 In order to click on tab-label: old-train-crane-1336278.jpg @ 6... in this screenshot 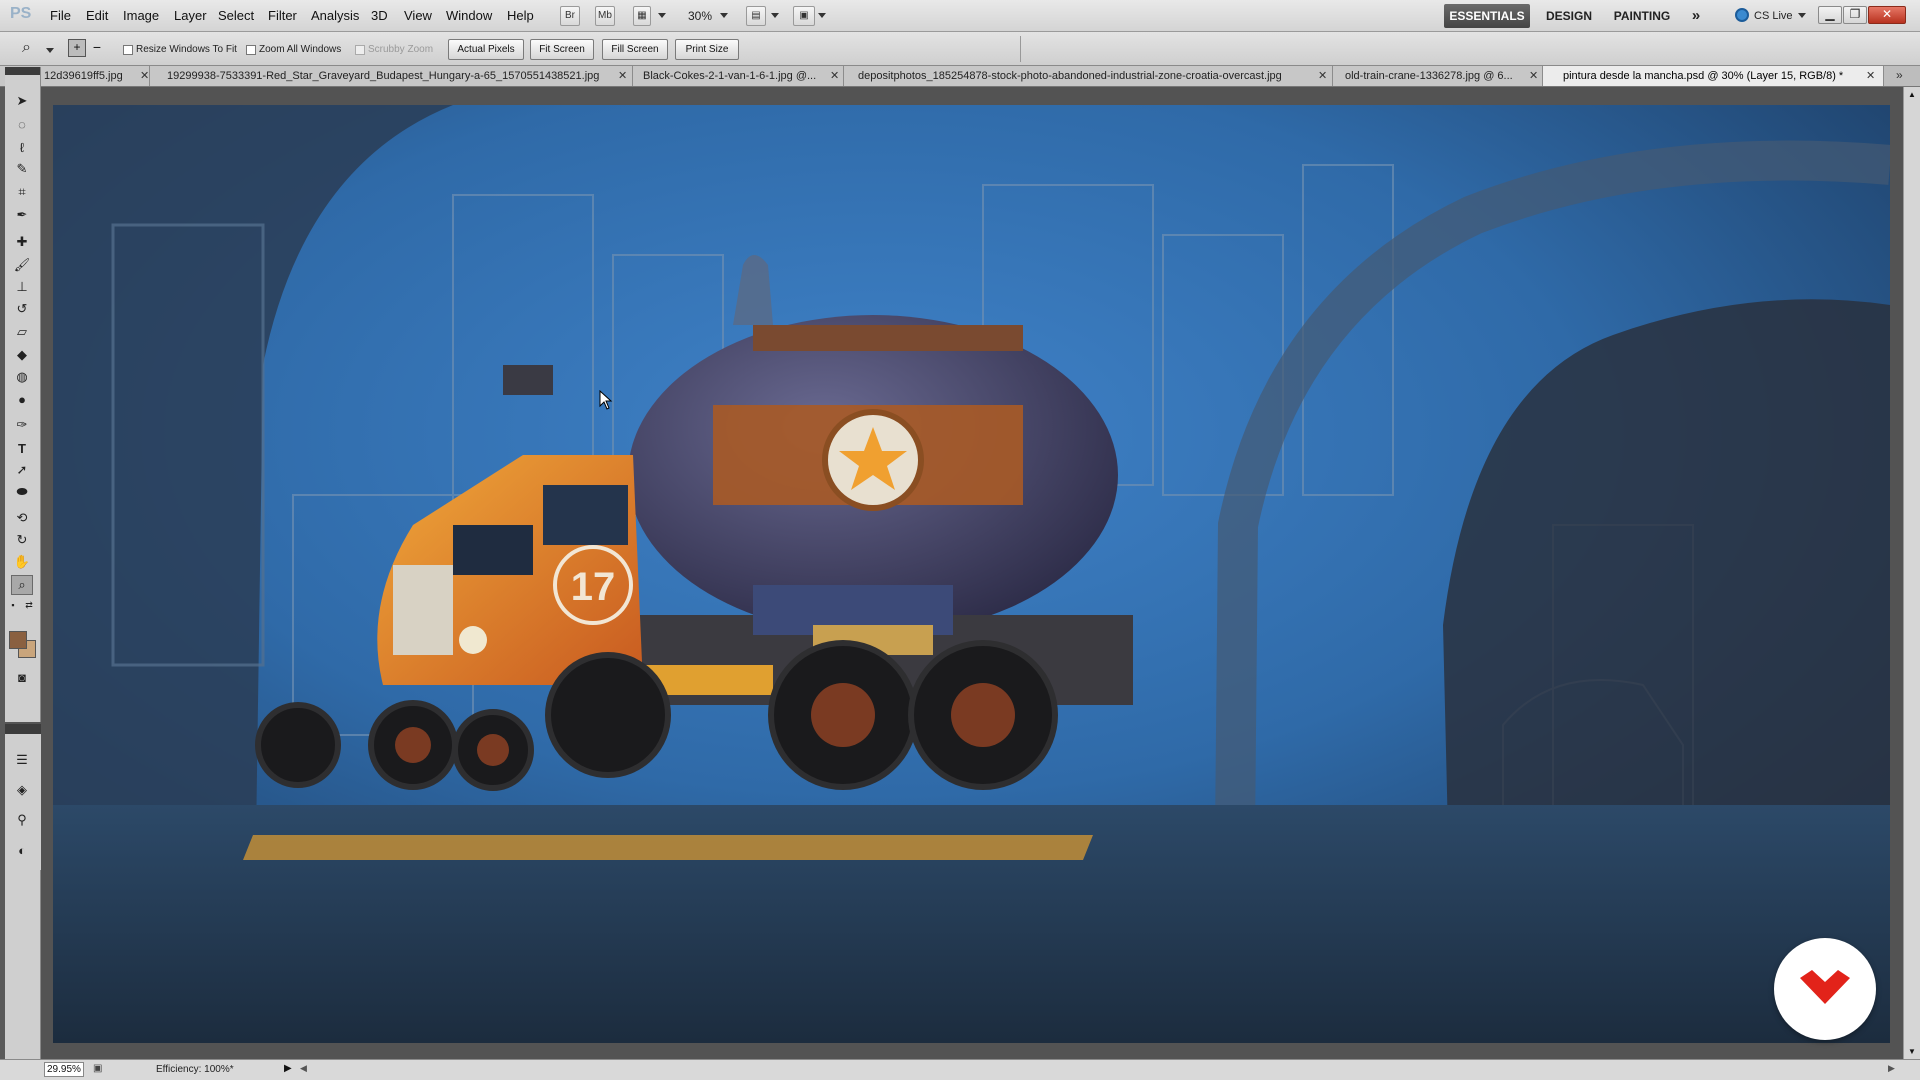, I will do `click(1429, 76)`.